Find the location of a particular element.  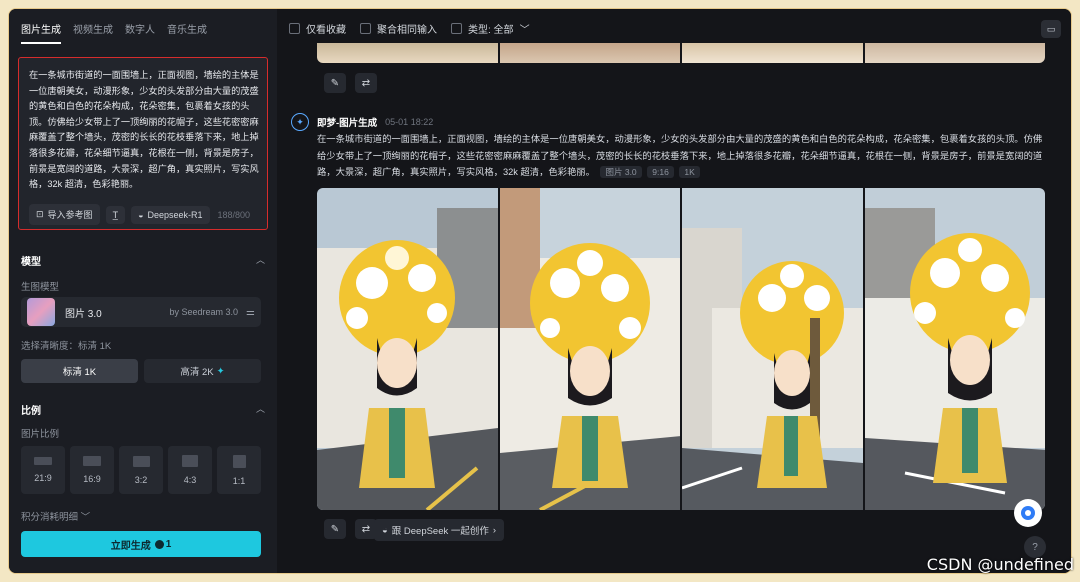

cost-details-toggle: 积分消耗明细 ﹀ is located at coordinates (55, 516).